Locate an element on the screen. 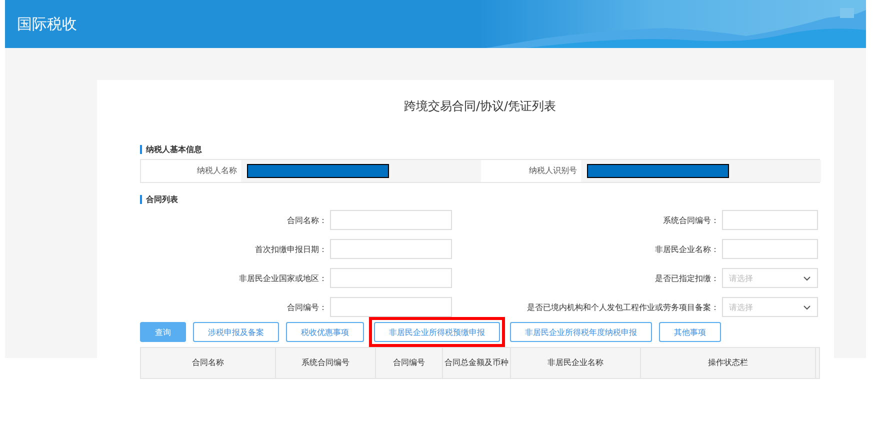  field-label: 非居民企业名称： is located at coordinates (687, 249).